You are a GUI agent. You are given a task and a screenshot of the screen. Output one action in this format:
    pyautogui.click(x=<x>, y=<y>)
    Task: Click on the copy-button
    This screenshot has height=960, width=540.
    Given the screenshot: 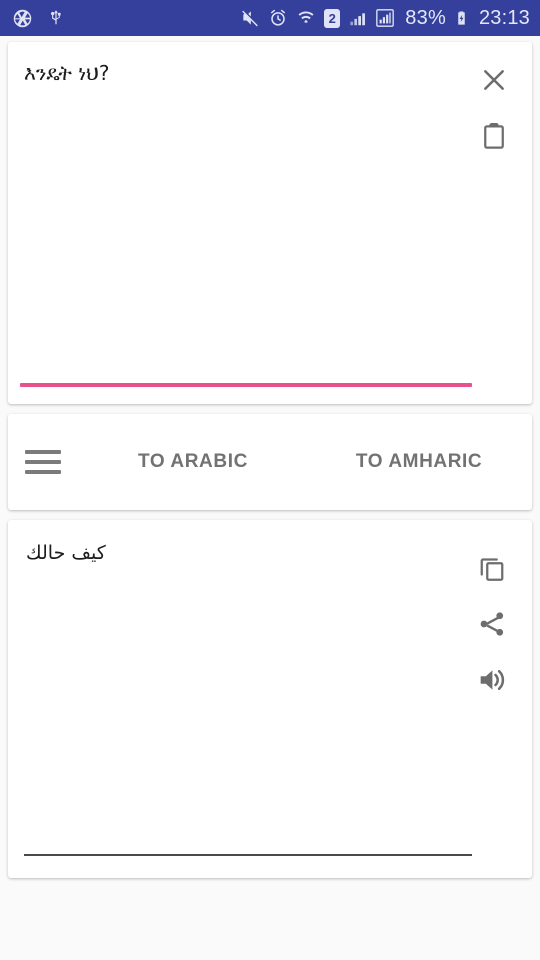 What is the action you would take?
    pyautogui.click(x=492, y=568)
    